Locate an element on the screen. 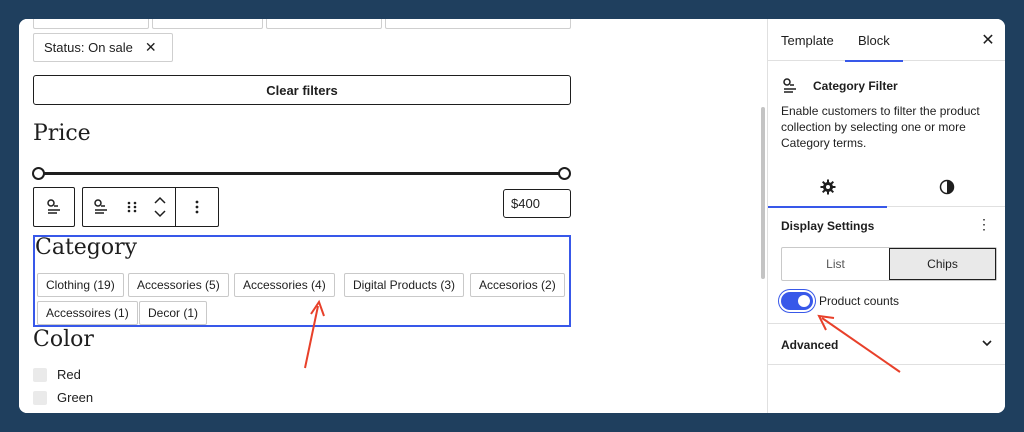 This screenshot has height=432, width=1024. price-slider-min-handle is located at coordinates (38, 173).